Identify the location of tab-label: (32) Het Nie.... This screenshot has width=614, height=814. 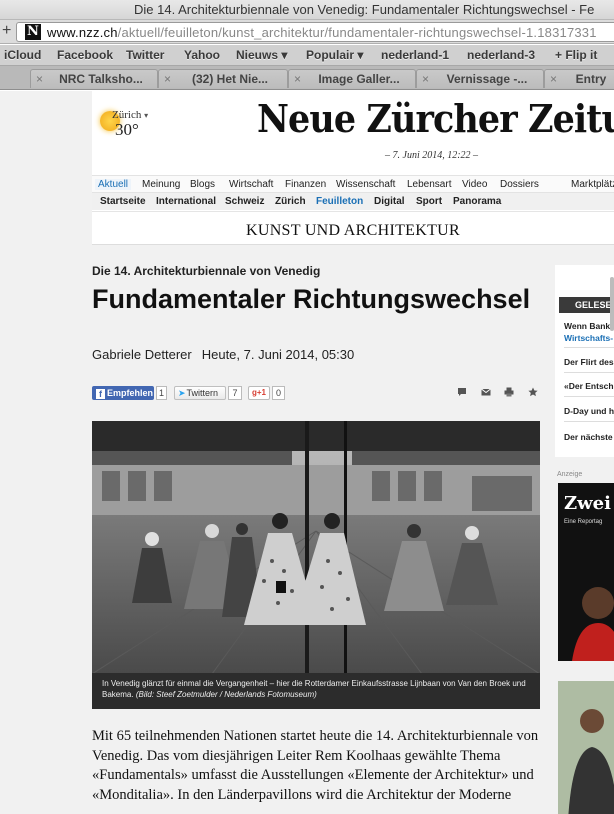
(230, 79).